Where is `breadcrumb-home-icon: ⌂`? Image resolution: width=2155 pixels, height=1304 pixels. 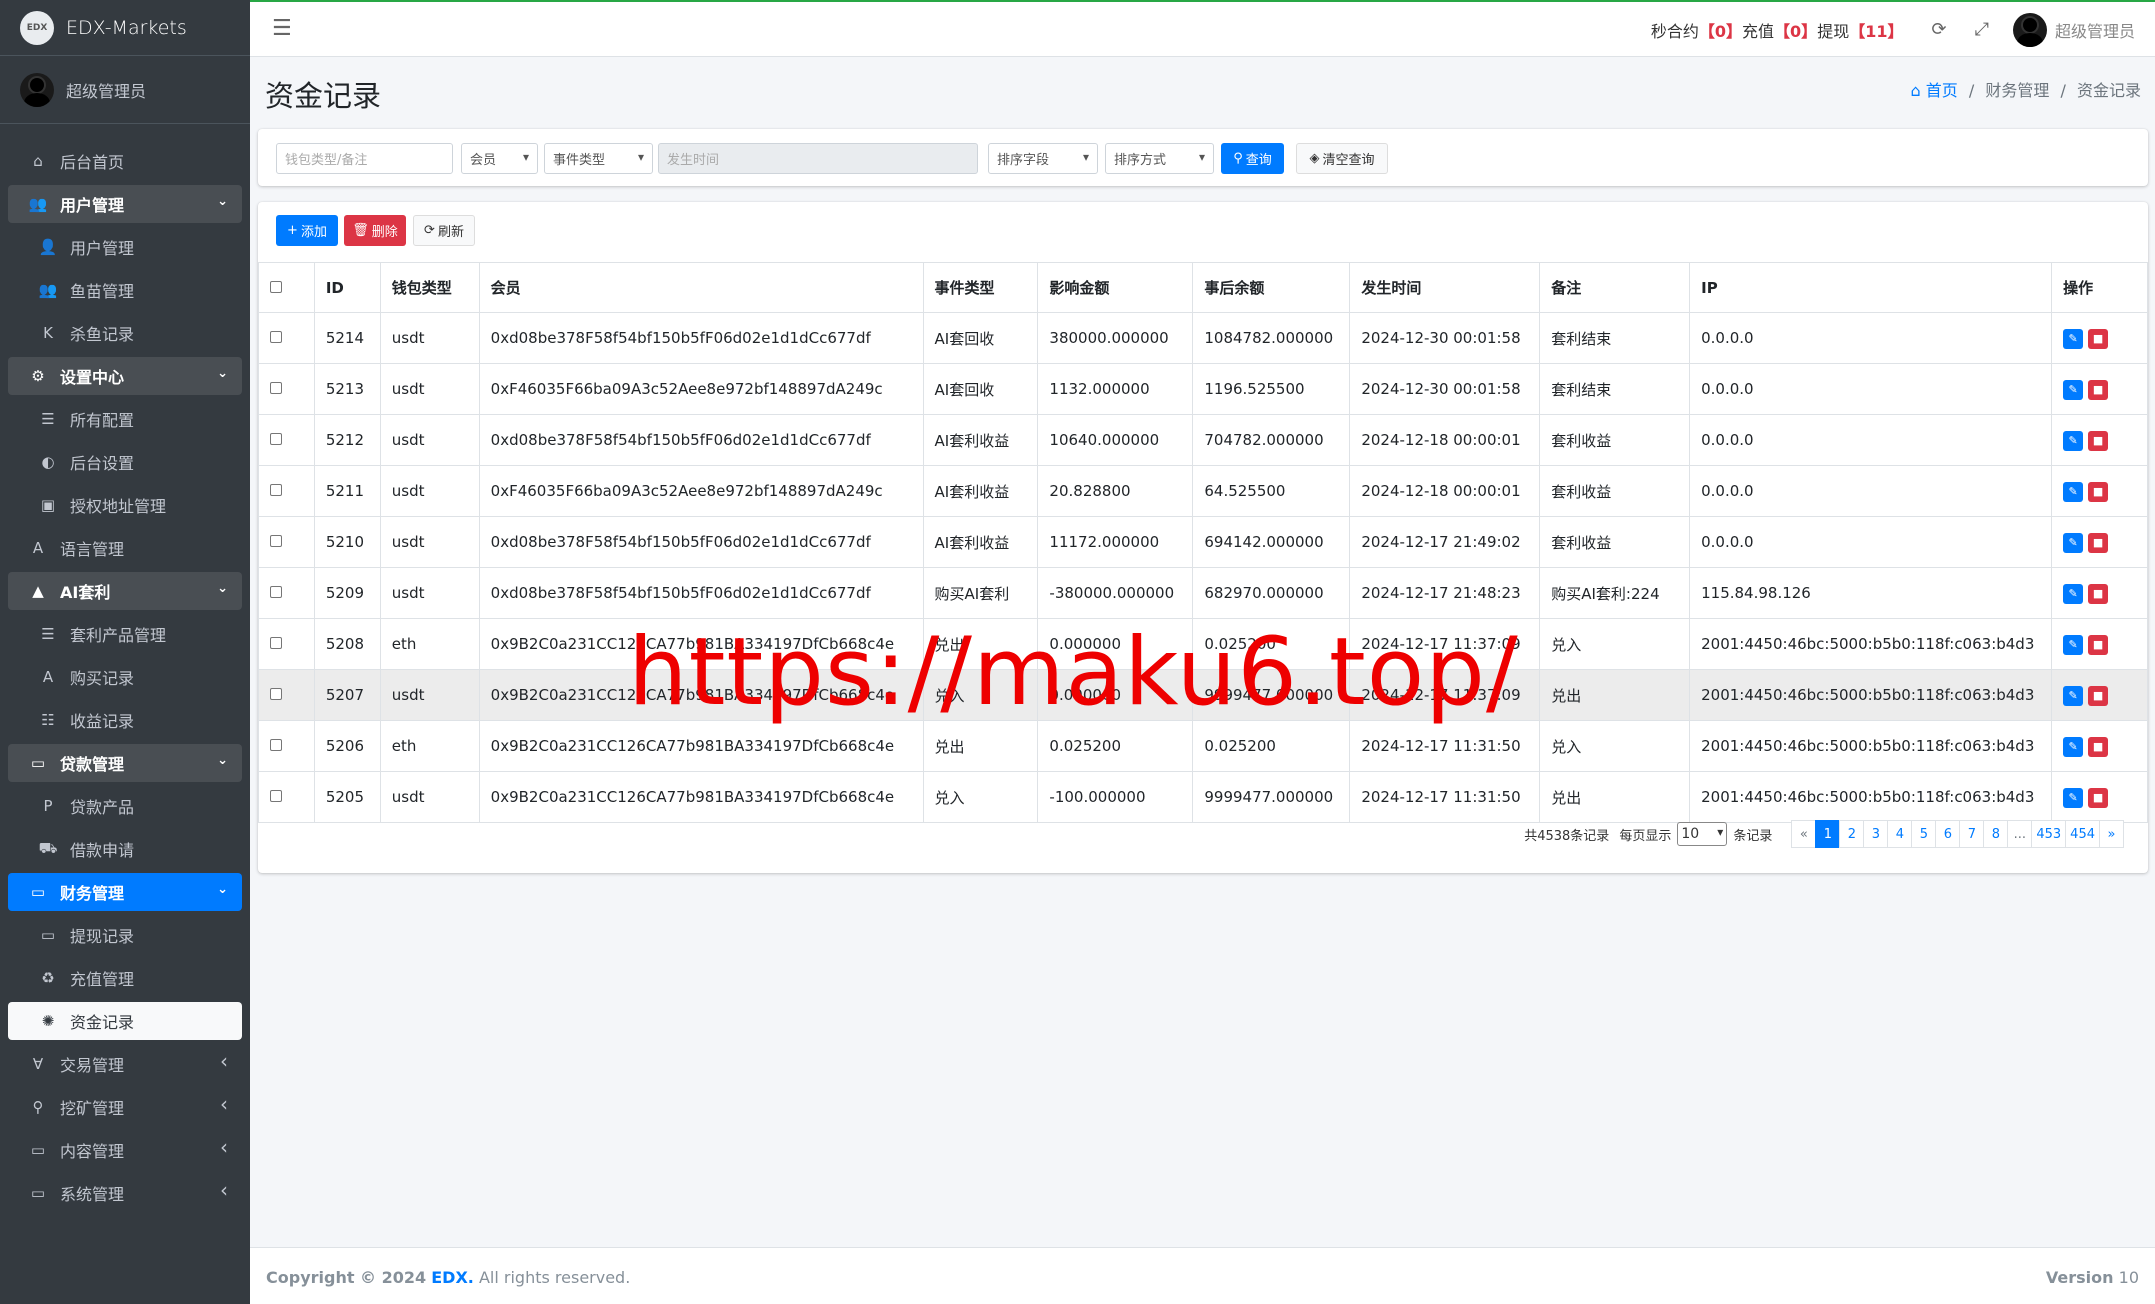 breadcrumb-home-icon: ⌂ is located at coordinates (1916, 90).